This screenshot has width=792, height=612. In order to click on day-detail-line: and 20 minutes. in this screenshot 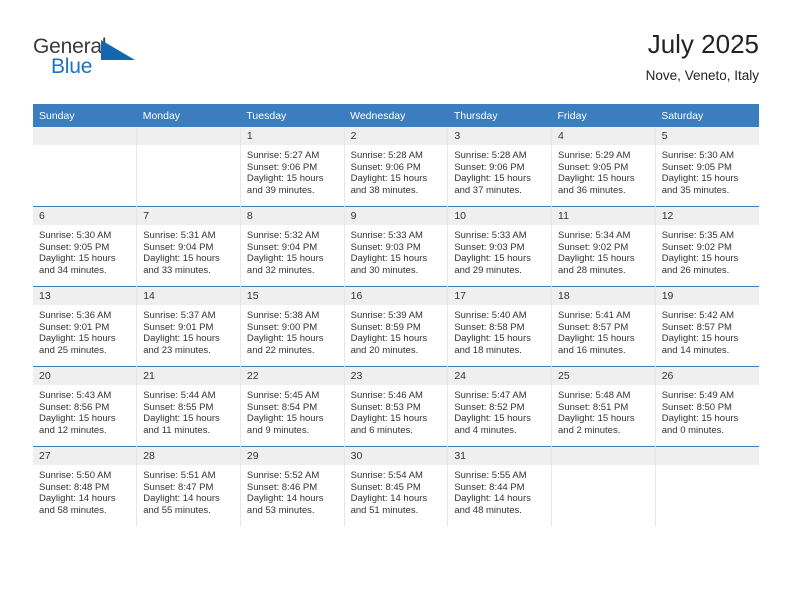, I will do `click(384, 350)`.